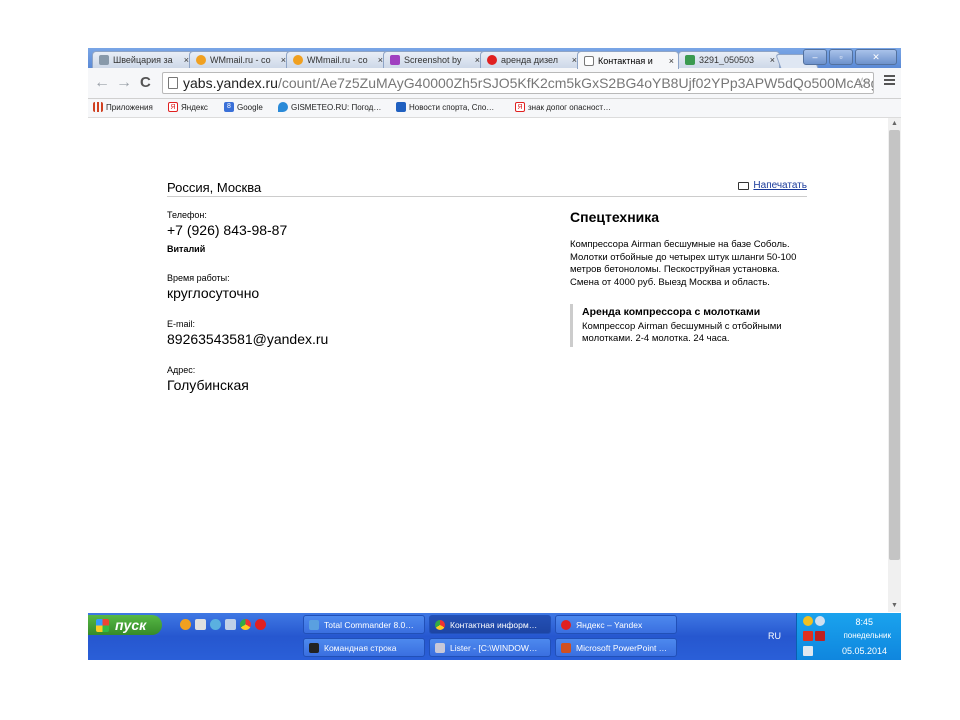  I want to click on scroll-up-icon: ▲, so click(894, 124).